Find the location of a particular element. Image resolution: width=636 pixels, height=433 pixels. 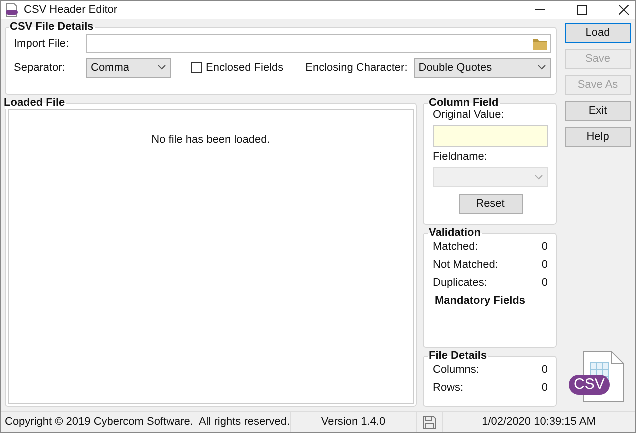

action-button: Load is located at coordinates (598, 33).